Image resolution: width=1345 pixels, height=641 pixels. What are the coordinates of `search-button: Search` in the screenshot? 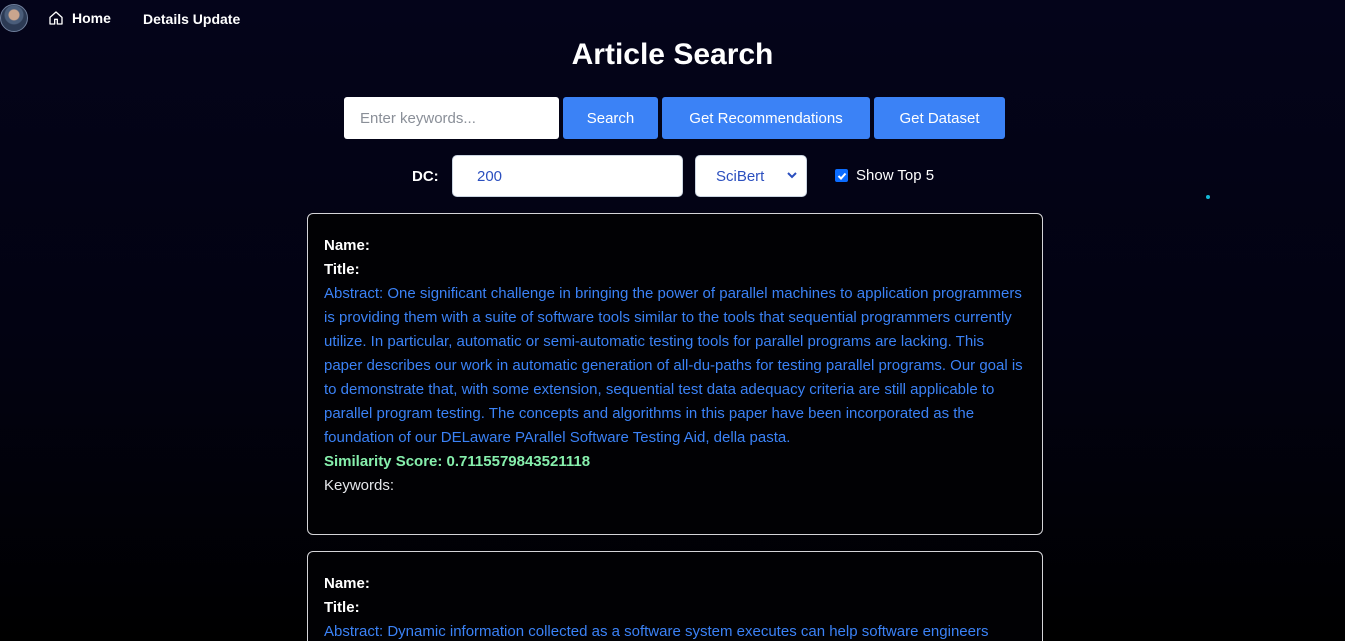 It's located at (610, 118).